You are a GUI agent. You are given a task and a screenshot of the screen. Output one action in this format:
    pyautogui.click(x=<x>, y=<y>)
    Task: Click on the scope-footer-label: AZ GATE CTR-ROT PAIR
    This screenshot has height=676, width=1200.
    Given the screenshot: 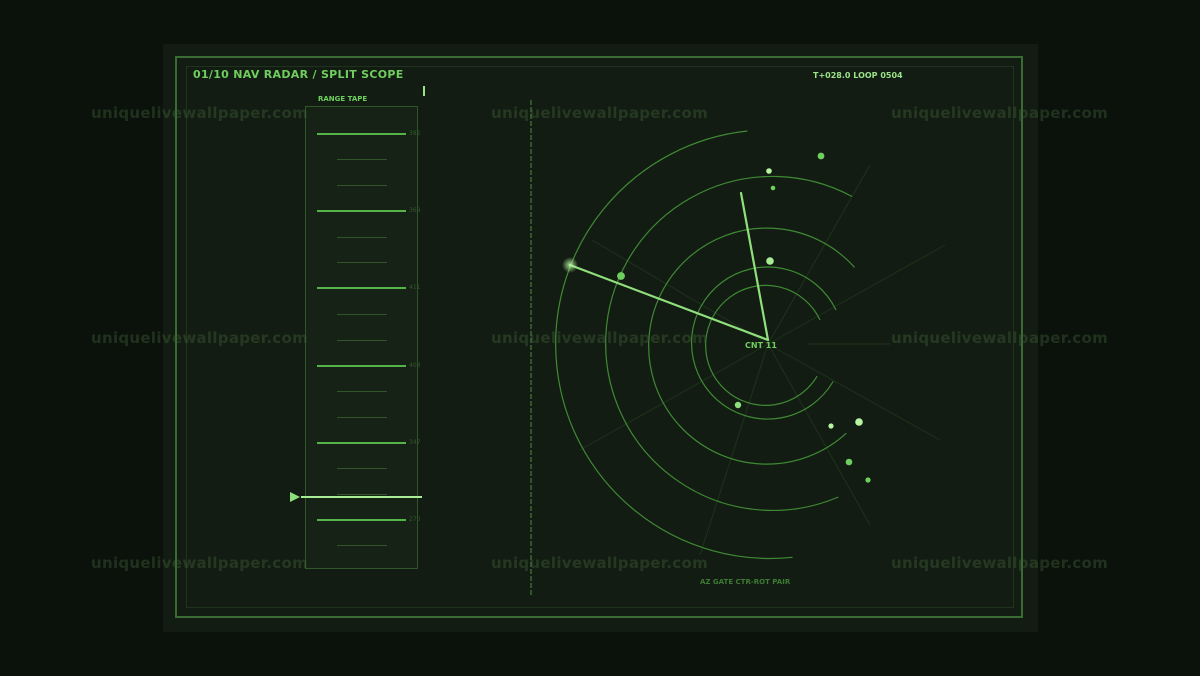 What is the action you would take?
    pyautogui.click(x=745, y=582)
    